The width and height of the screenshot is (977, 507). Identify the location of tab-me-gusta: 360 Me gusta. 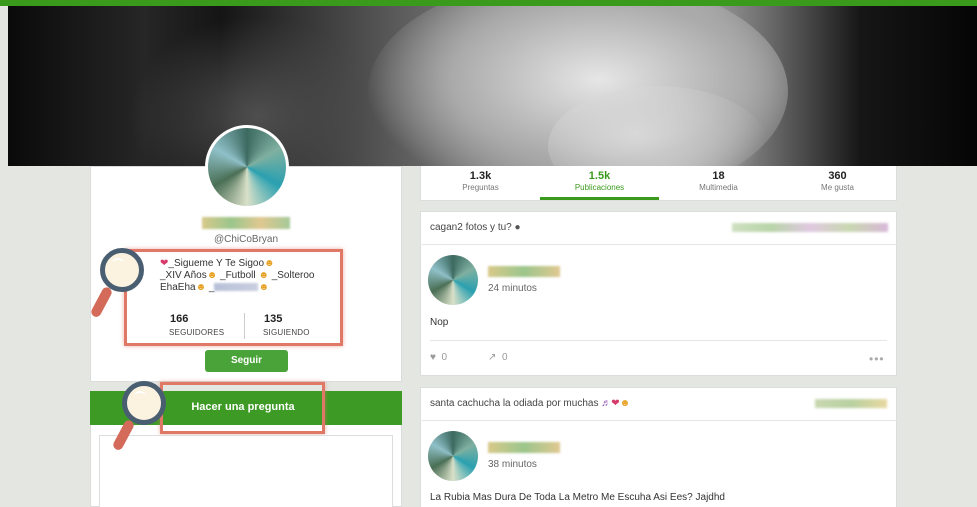
(837, 181).